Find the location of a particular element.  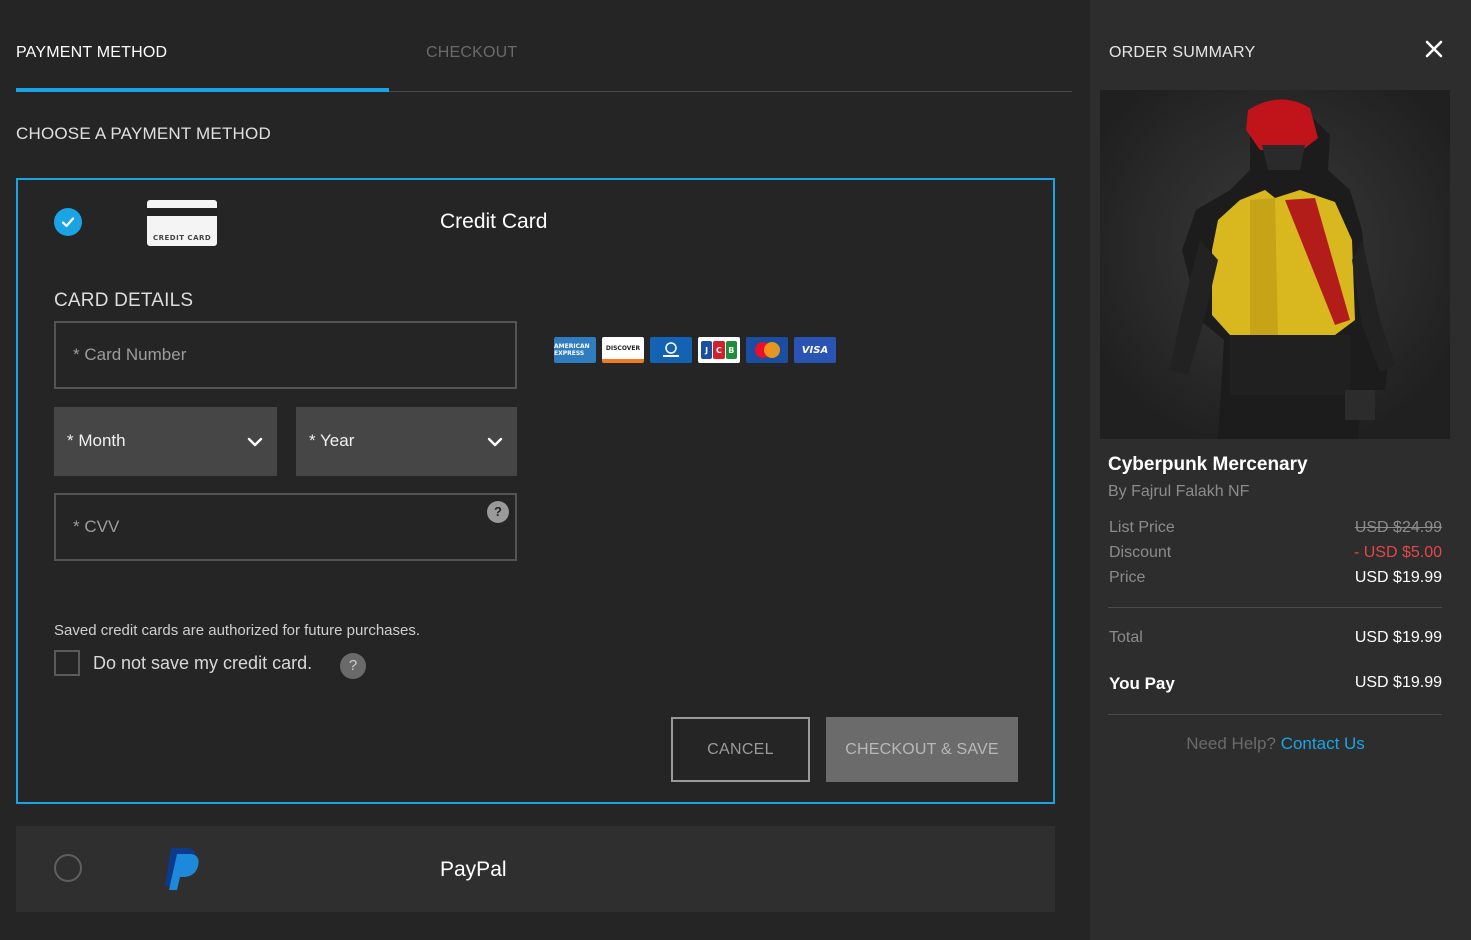

jcb-letter-j: J is located at coordinates (707, 350).